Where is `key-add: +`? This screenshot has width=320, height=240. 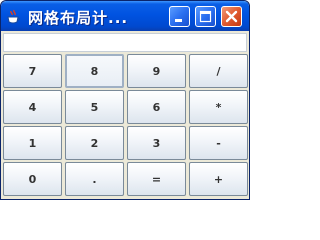 key-add: + is located at coordinates (218, 179).